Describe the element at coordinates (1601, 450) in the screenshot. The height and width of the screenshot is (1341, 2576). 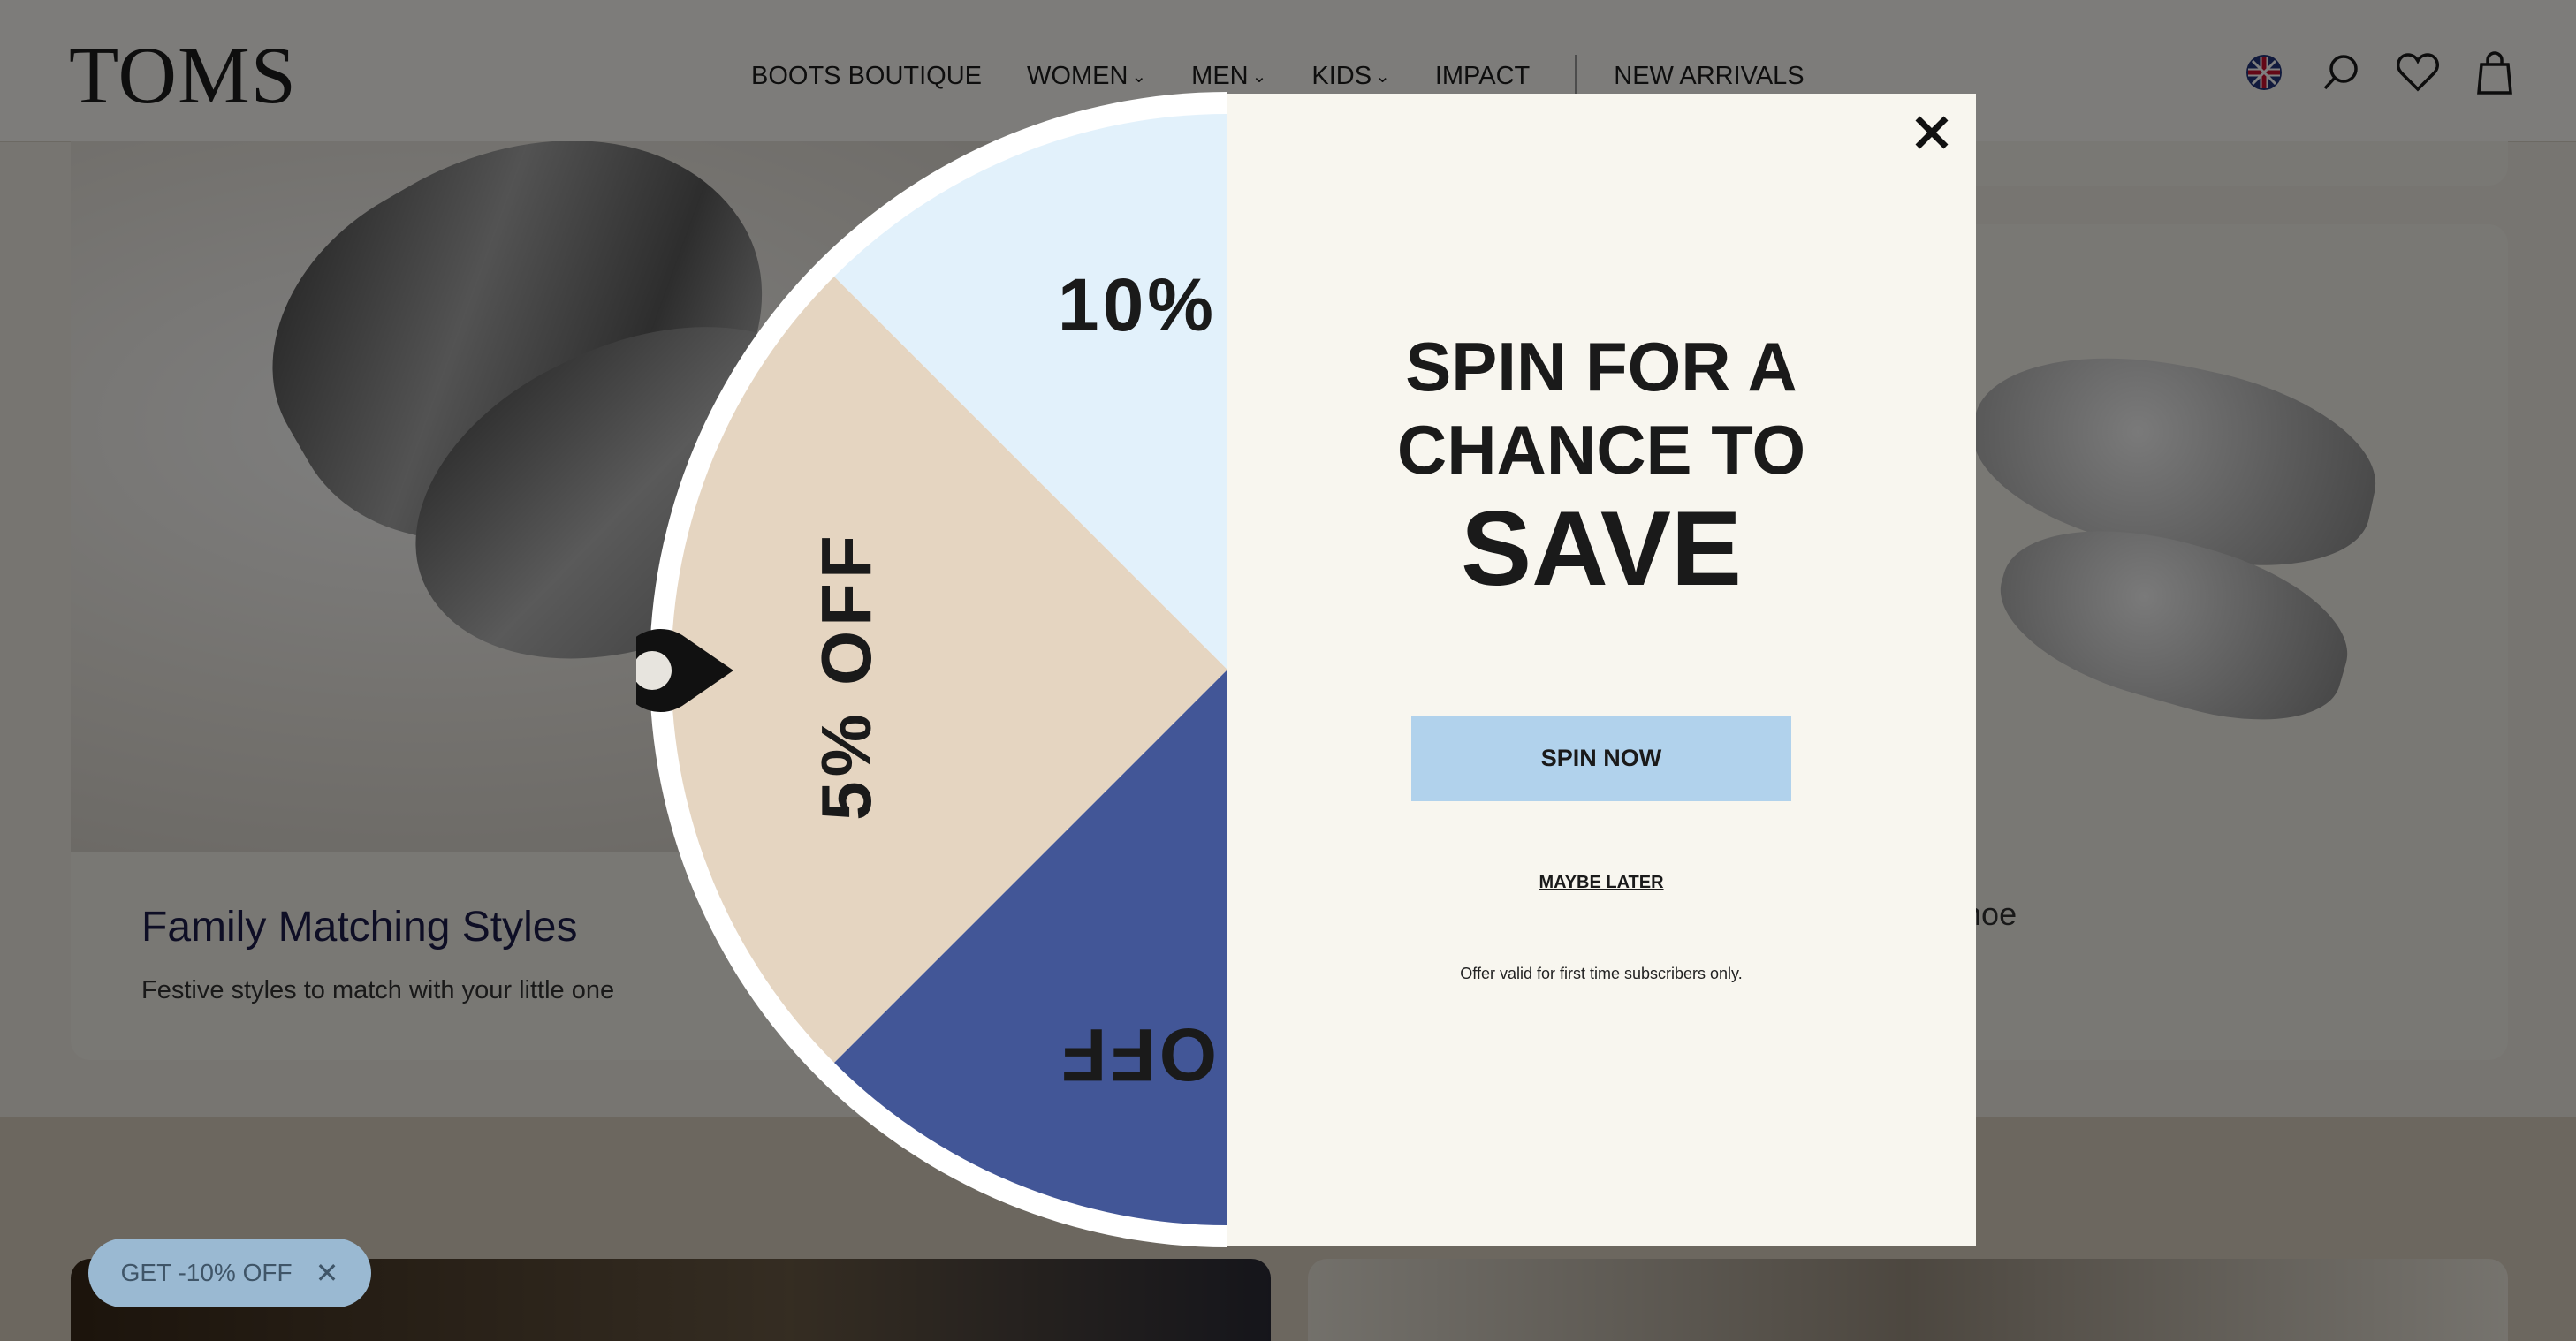
I see `heading-line-2: CHANCE TO` at that location.